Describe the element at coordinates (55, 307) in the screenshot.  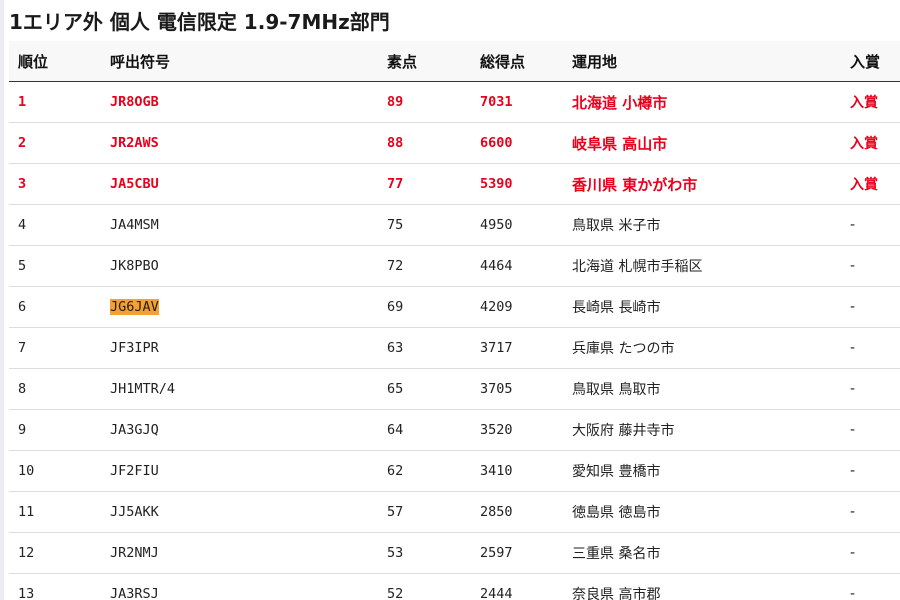
I see `rank-cell: 6` at that location.